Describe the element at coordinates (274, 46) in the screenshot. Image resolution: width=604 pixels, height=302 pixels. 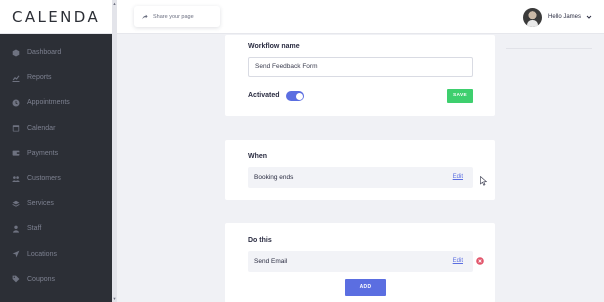
I see `workflow-name-label: Workflow name` at that location.